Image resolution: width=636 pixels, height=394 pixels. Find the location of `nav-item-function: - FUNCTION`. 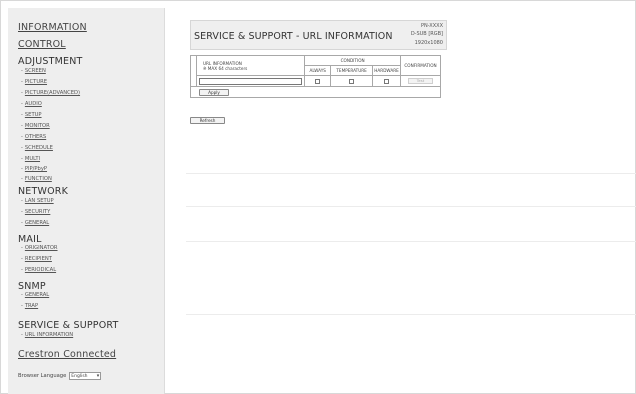

nav-item-function: - FUNCTION is located at coordinates (36, 179).